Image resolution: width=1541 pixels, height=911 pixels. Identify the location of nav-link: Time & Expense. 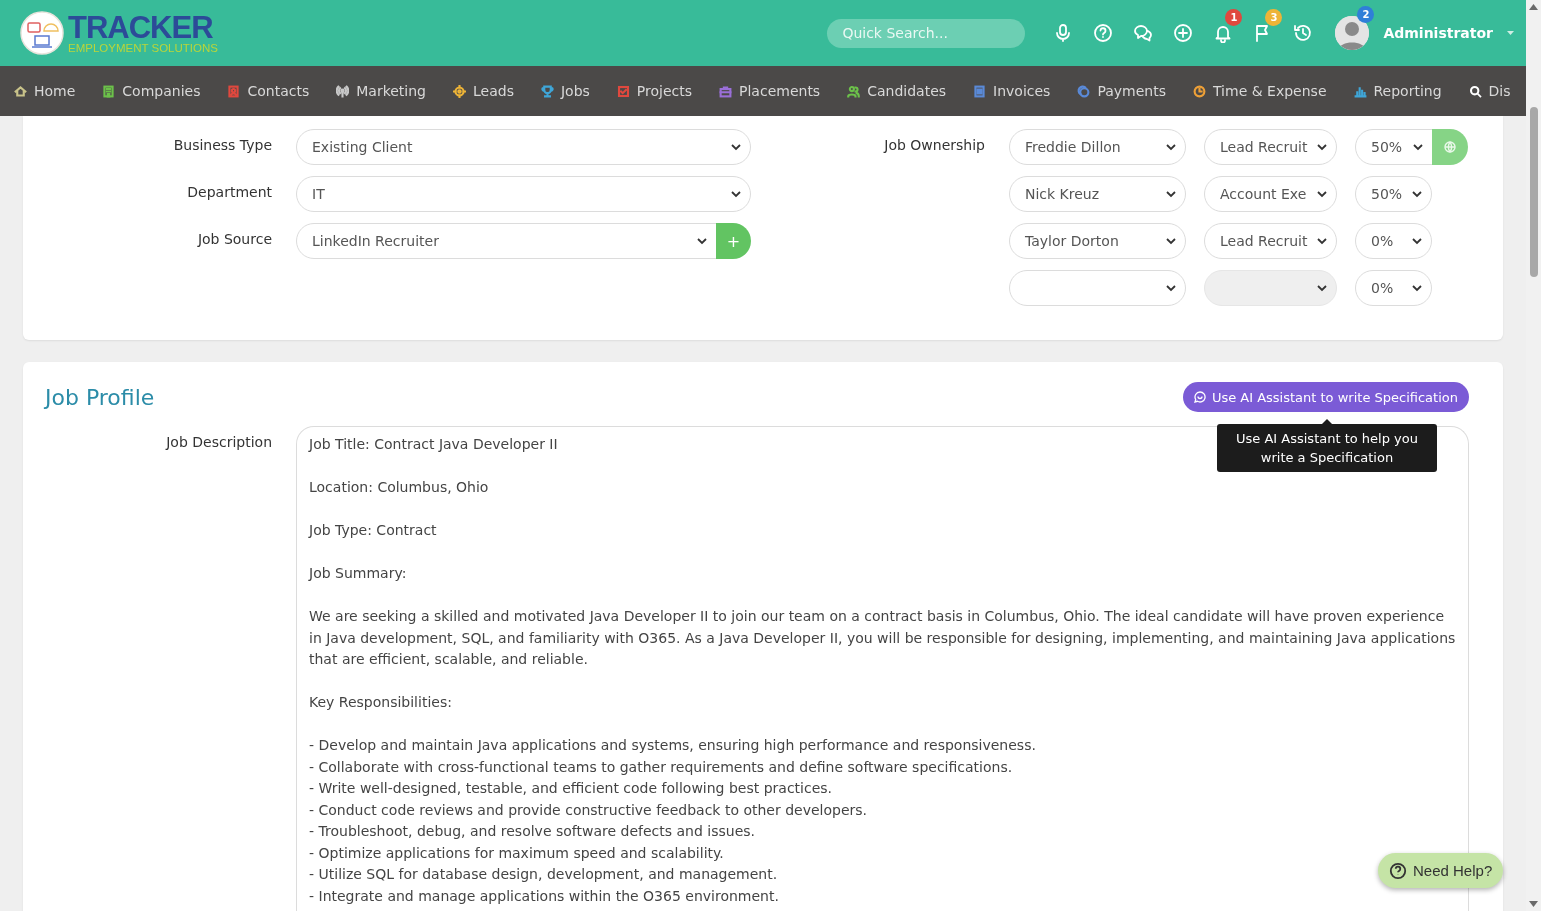
(1270, 91).